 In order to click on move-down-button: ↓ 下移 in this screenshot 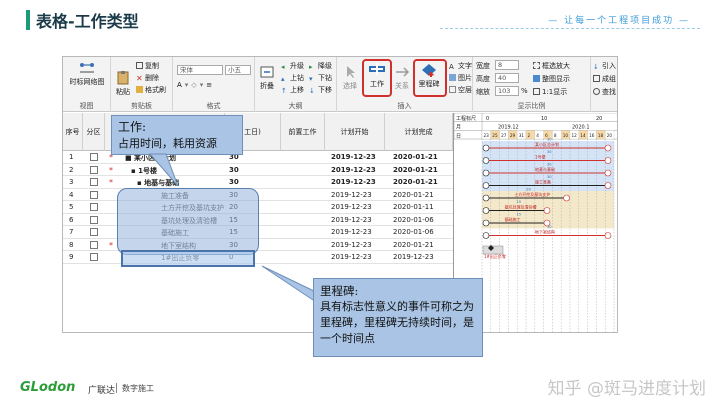, I will do `click(320, 90)`.